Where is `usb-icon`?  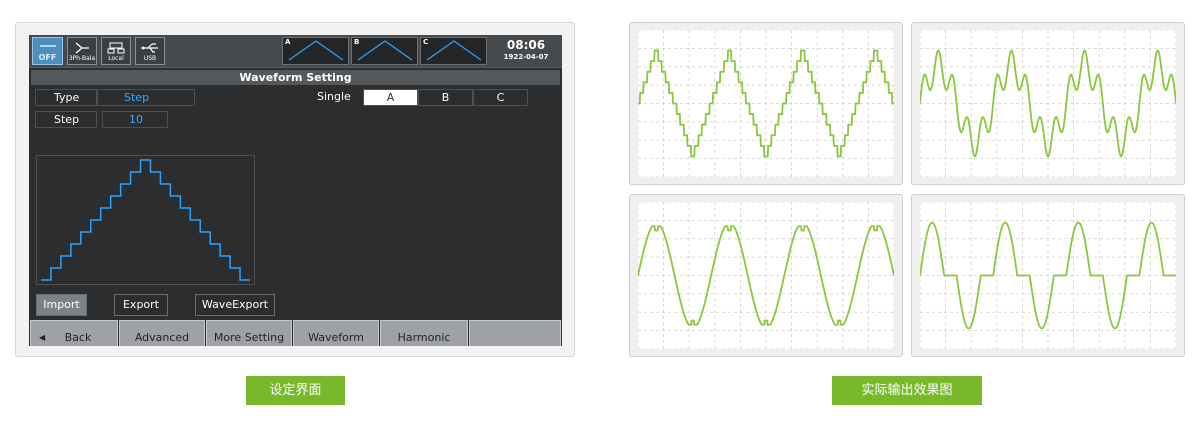
usb-icon is located at coordinates (149, 48).